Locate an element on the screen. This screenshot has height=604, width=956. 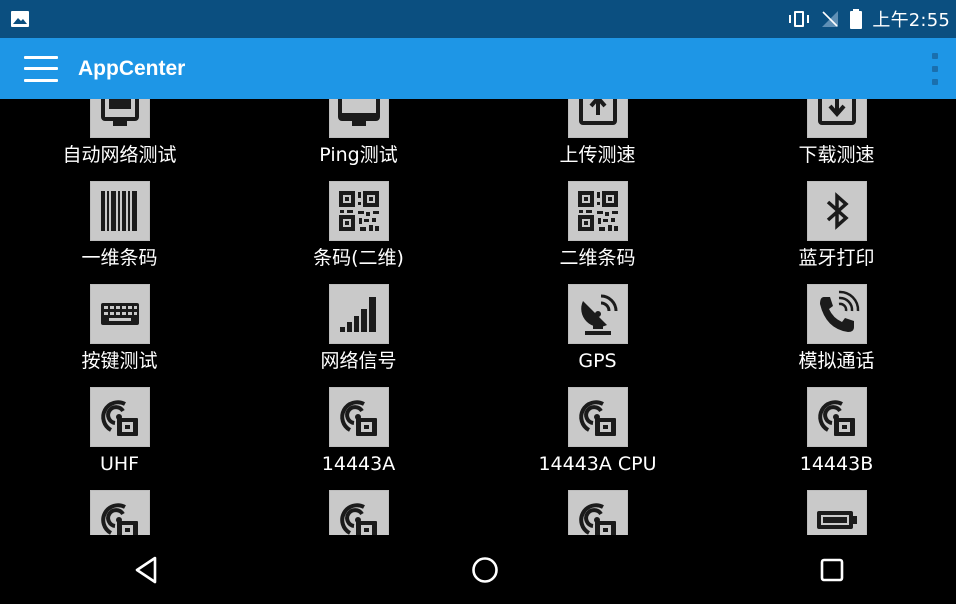
bluetooth-icon is located at coordinates (836, 211).